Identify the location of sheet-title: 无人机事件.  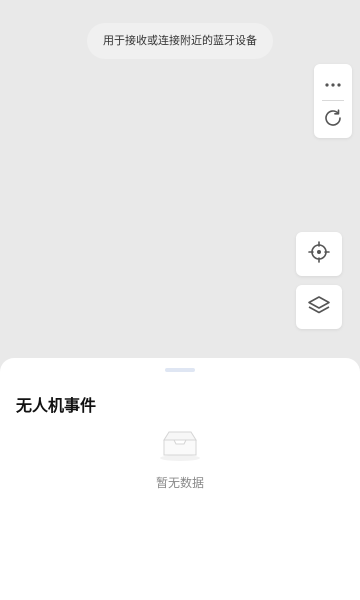
(56, 405).